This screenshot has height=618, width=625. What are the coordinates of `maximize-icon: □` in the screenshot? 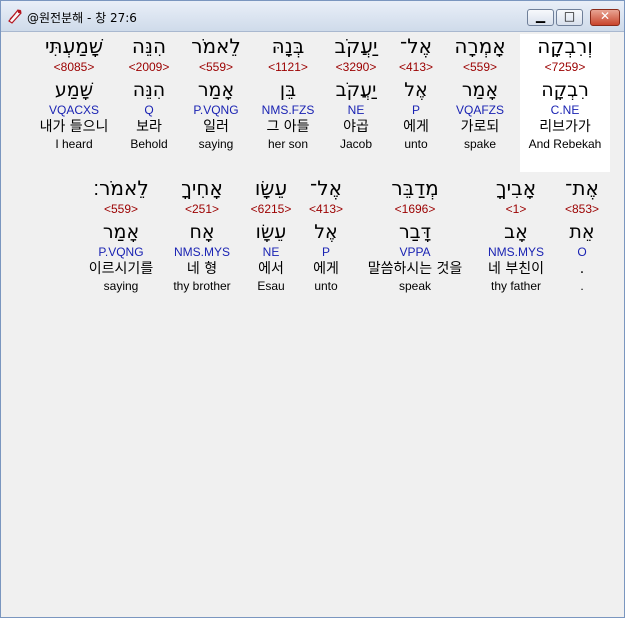 It's located at (569, 16).